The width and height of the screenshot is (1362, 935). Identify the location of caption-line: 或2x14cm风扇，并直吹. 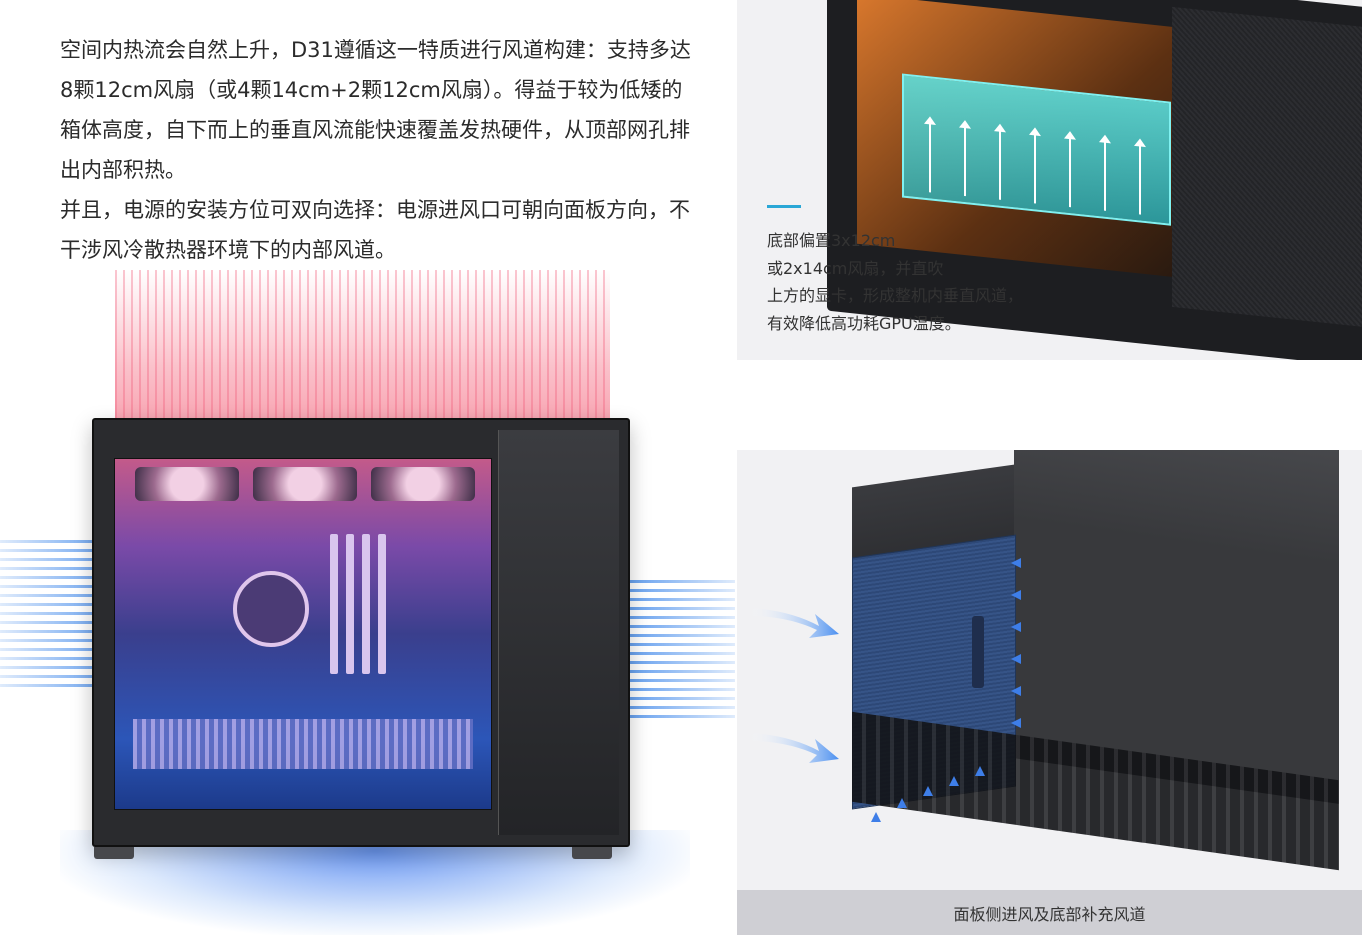
(855, 268).